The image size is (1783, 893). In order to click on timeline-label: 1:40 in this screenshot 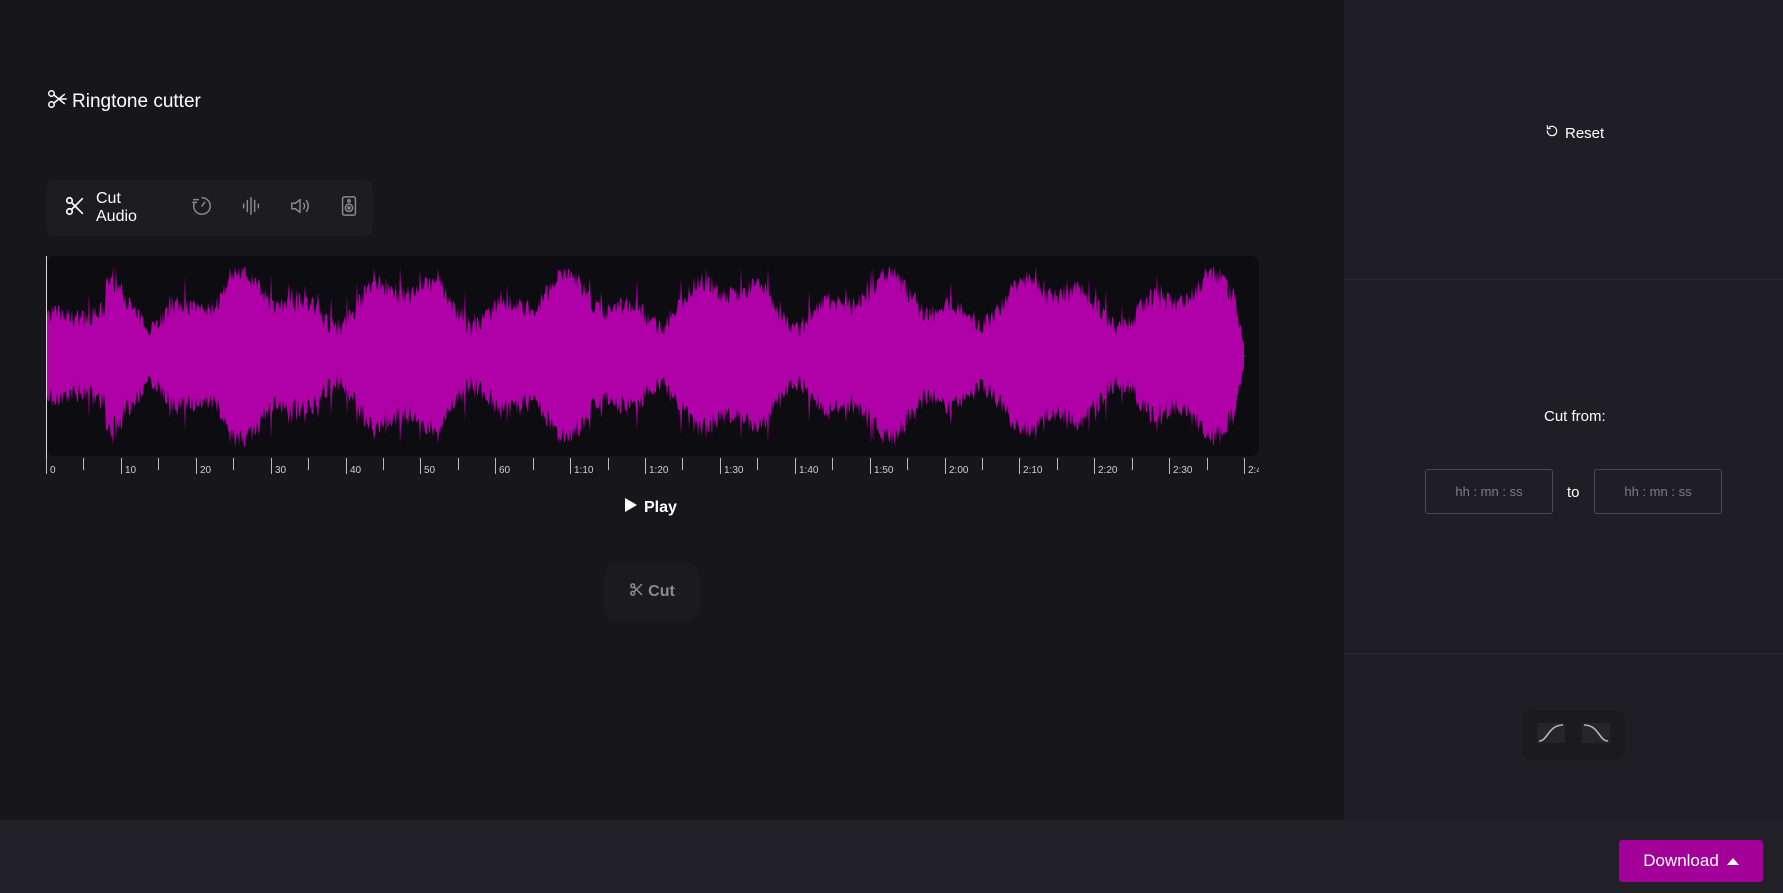, I will do `click(809, 470)`.